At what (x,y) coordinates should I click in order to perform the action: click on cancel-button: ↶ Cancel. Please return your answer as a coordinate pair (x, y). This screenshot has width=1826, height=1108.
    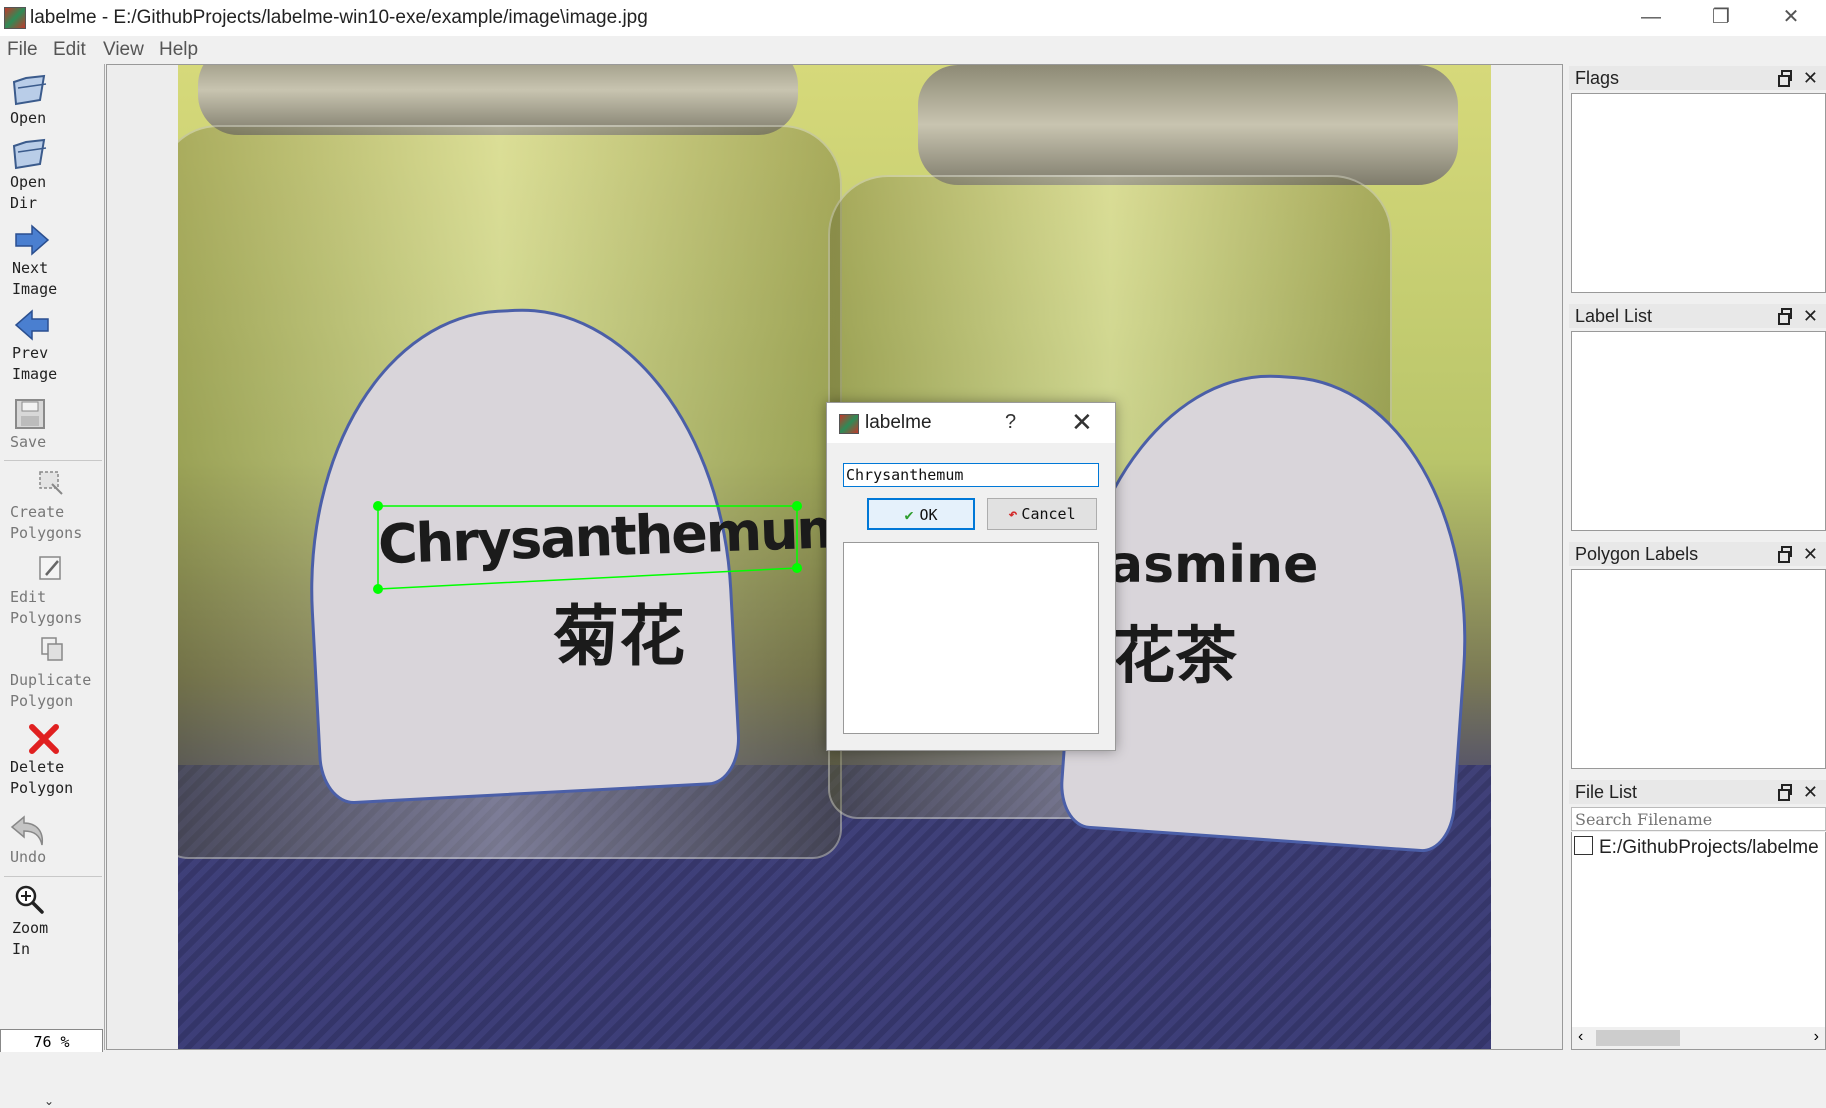
    Looking at the image, I should click on (1042, 514).